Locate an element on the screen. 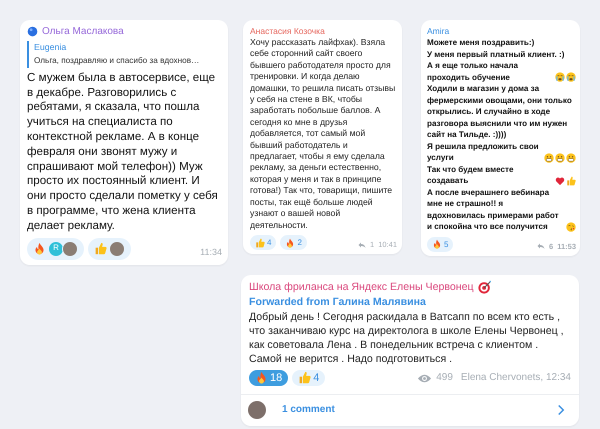 The image size is (600, 429). message-text: Можете меня поздравить:) is located at coordinates (480, 42).